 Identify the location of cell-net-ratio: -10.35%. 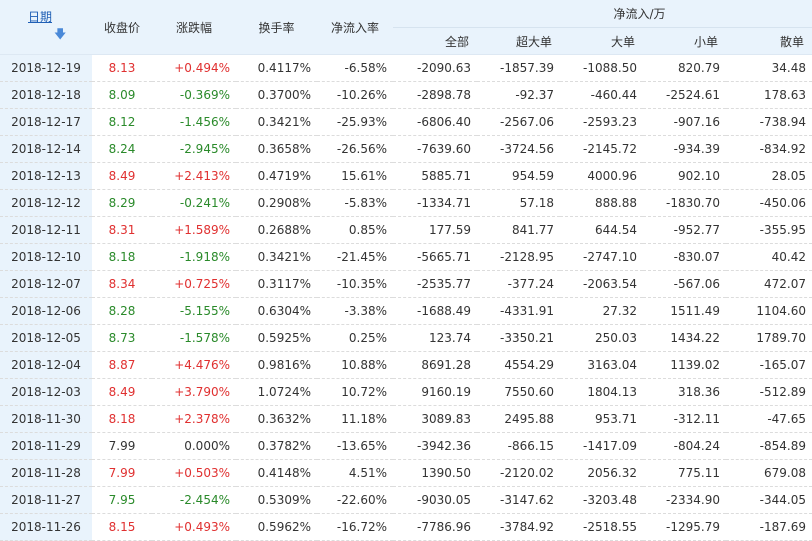
(355, 284).